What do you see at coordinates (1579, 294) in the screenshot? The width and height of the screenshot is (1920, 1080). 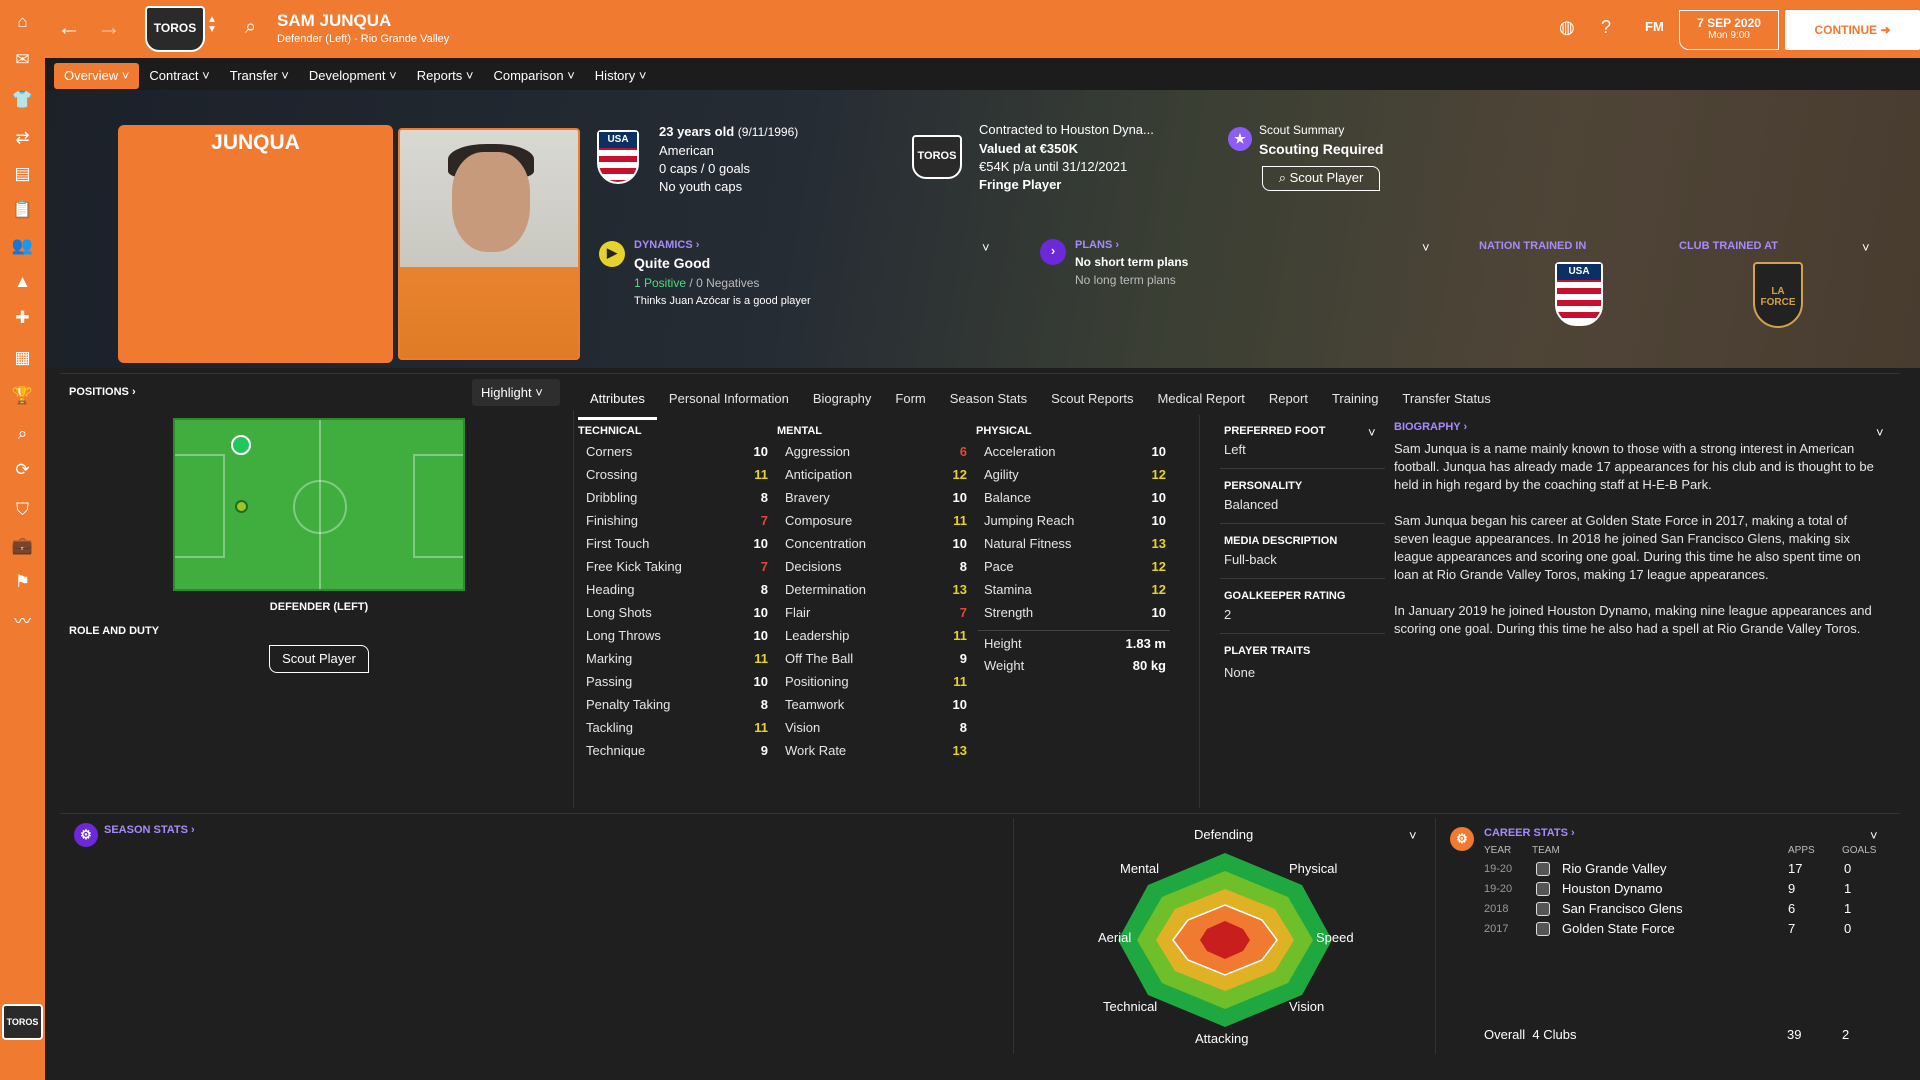 I see `nation-trained-badge: USA` at bounding box center [1579, 294].